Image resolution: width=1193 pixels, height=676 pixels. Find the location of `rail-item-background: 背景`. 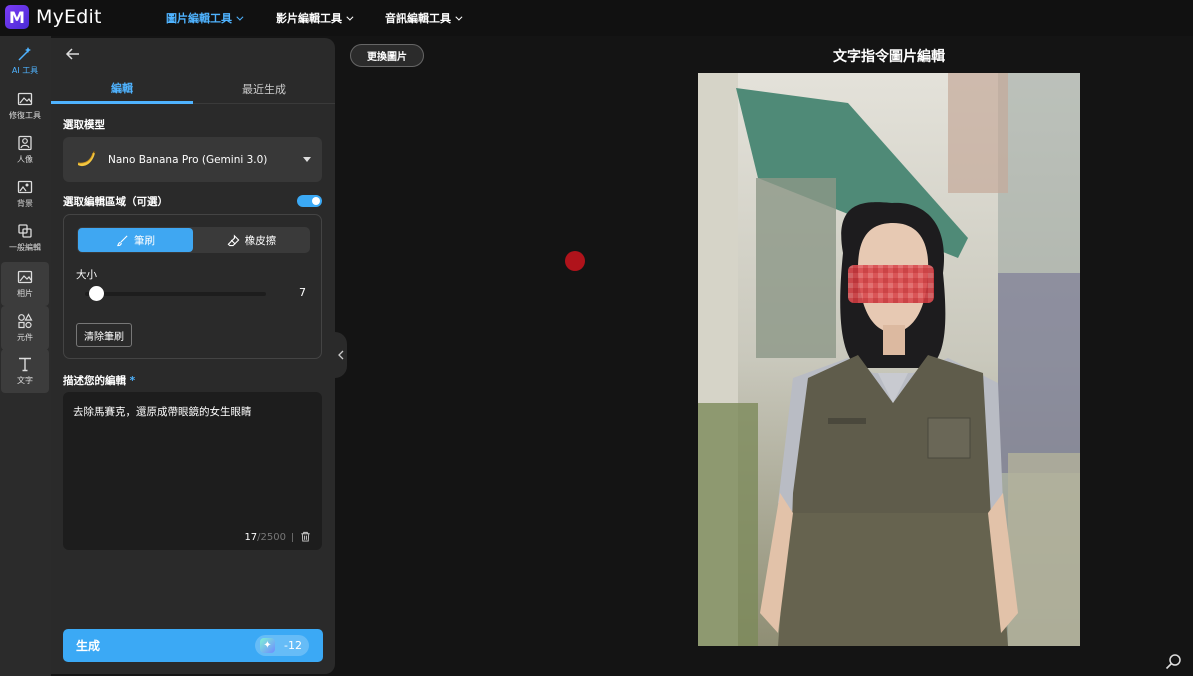

rail-item-background: 背景 is located at coordinates (25, 194).